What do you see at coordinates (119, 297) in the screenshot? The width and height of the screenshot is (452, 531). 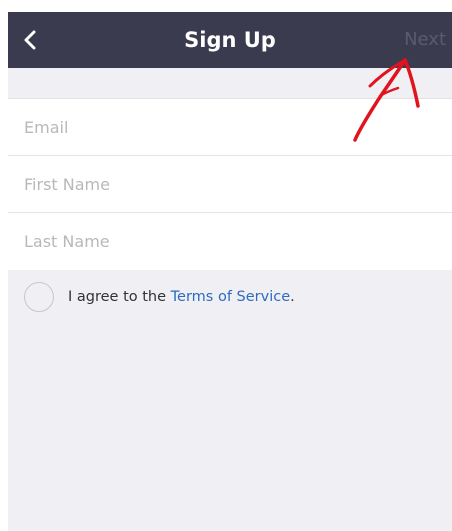 I see `agree-prefix: I agree to the` at bounding box center [119, 297].